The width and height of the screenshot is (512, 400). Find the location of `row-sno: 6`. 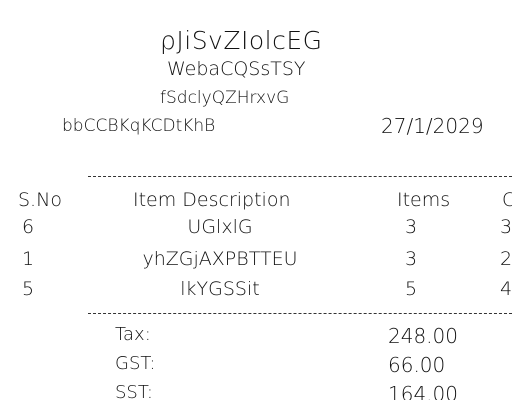

row-sno: 6 is located at coordinates (28, 227).